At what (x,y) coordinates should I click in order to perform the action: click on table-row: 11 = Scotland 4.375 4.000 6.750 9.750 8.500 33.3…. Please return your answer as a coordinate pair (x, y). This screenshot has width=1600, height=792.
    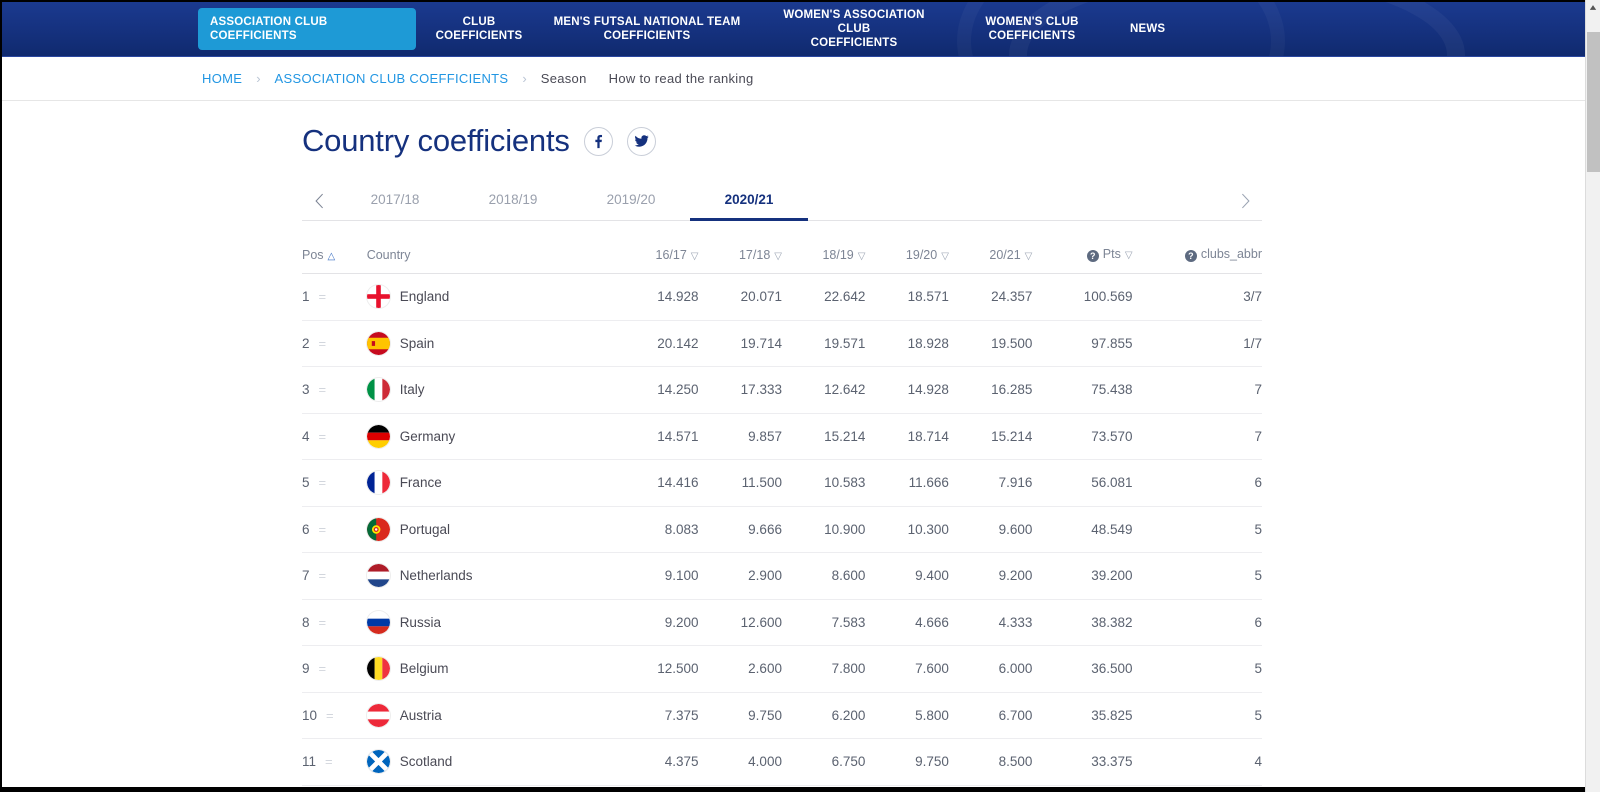
    Looking at the image, I should click on (782, 762).